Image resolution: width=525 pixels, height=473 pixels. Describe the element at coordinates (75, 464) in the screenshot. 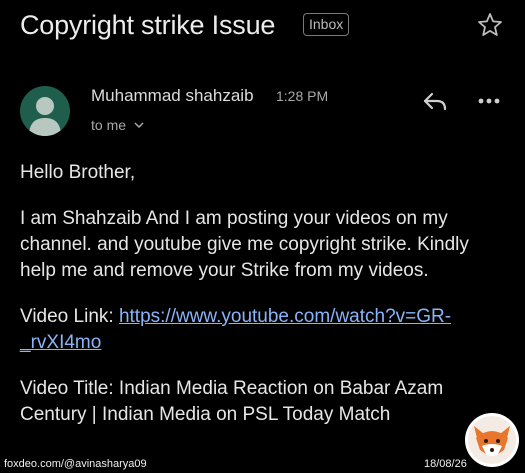

I see `watermark-text: foxdeo.com/@avinasharya09` at that location.